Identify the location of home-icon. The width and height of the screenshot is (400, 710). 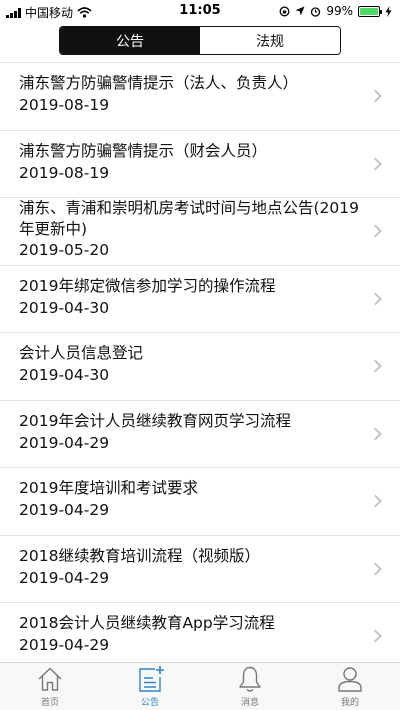
(50, 679).